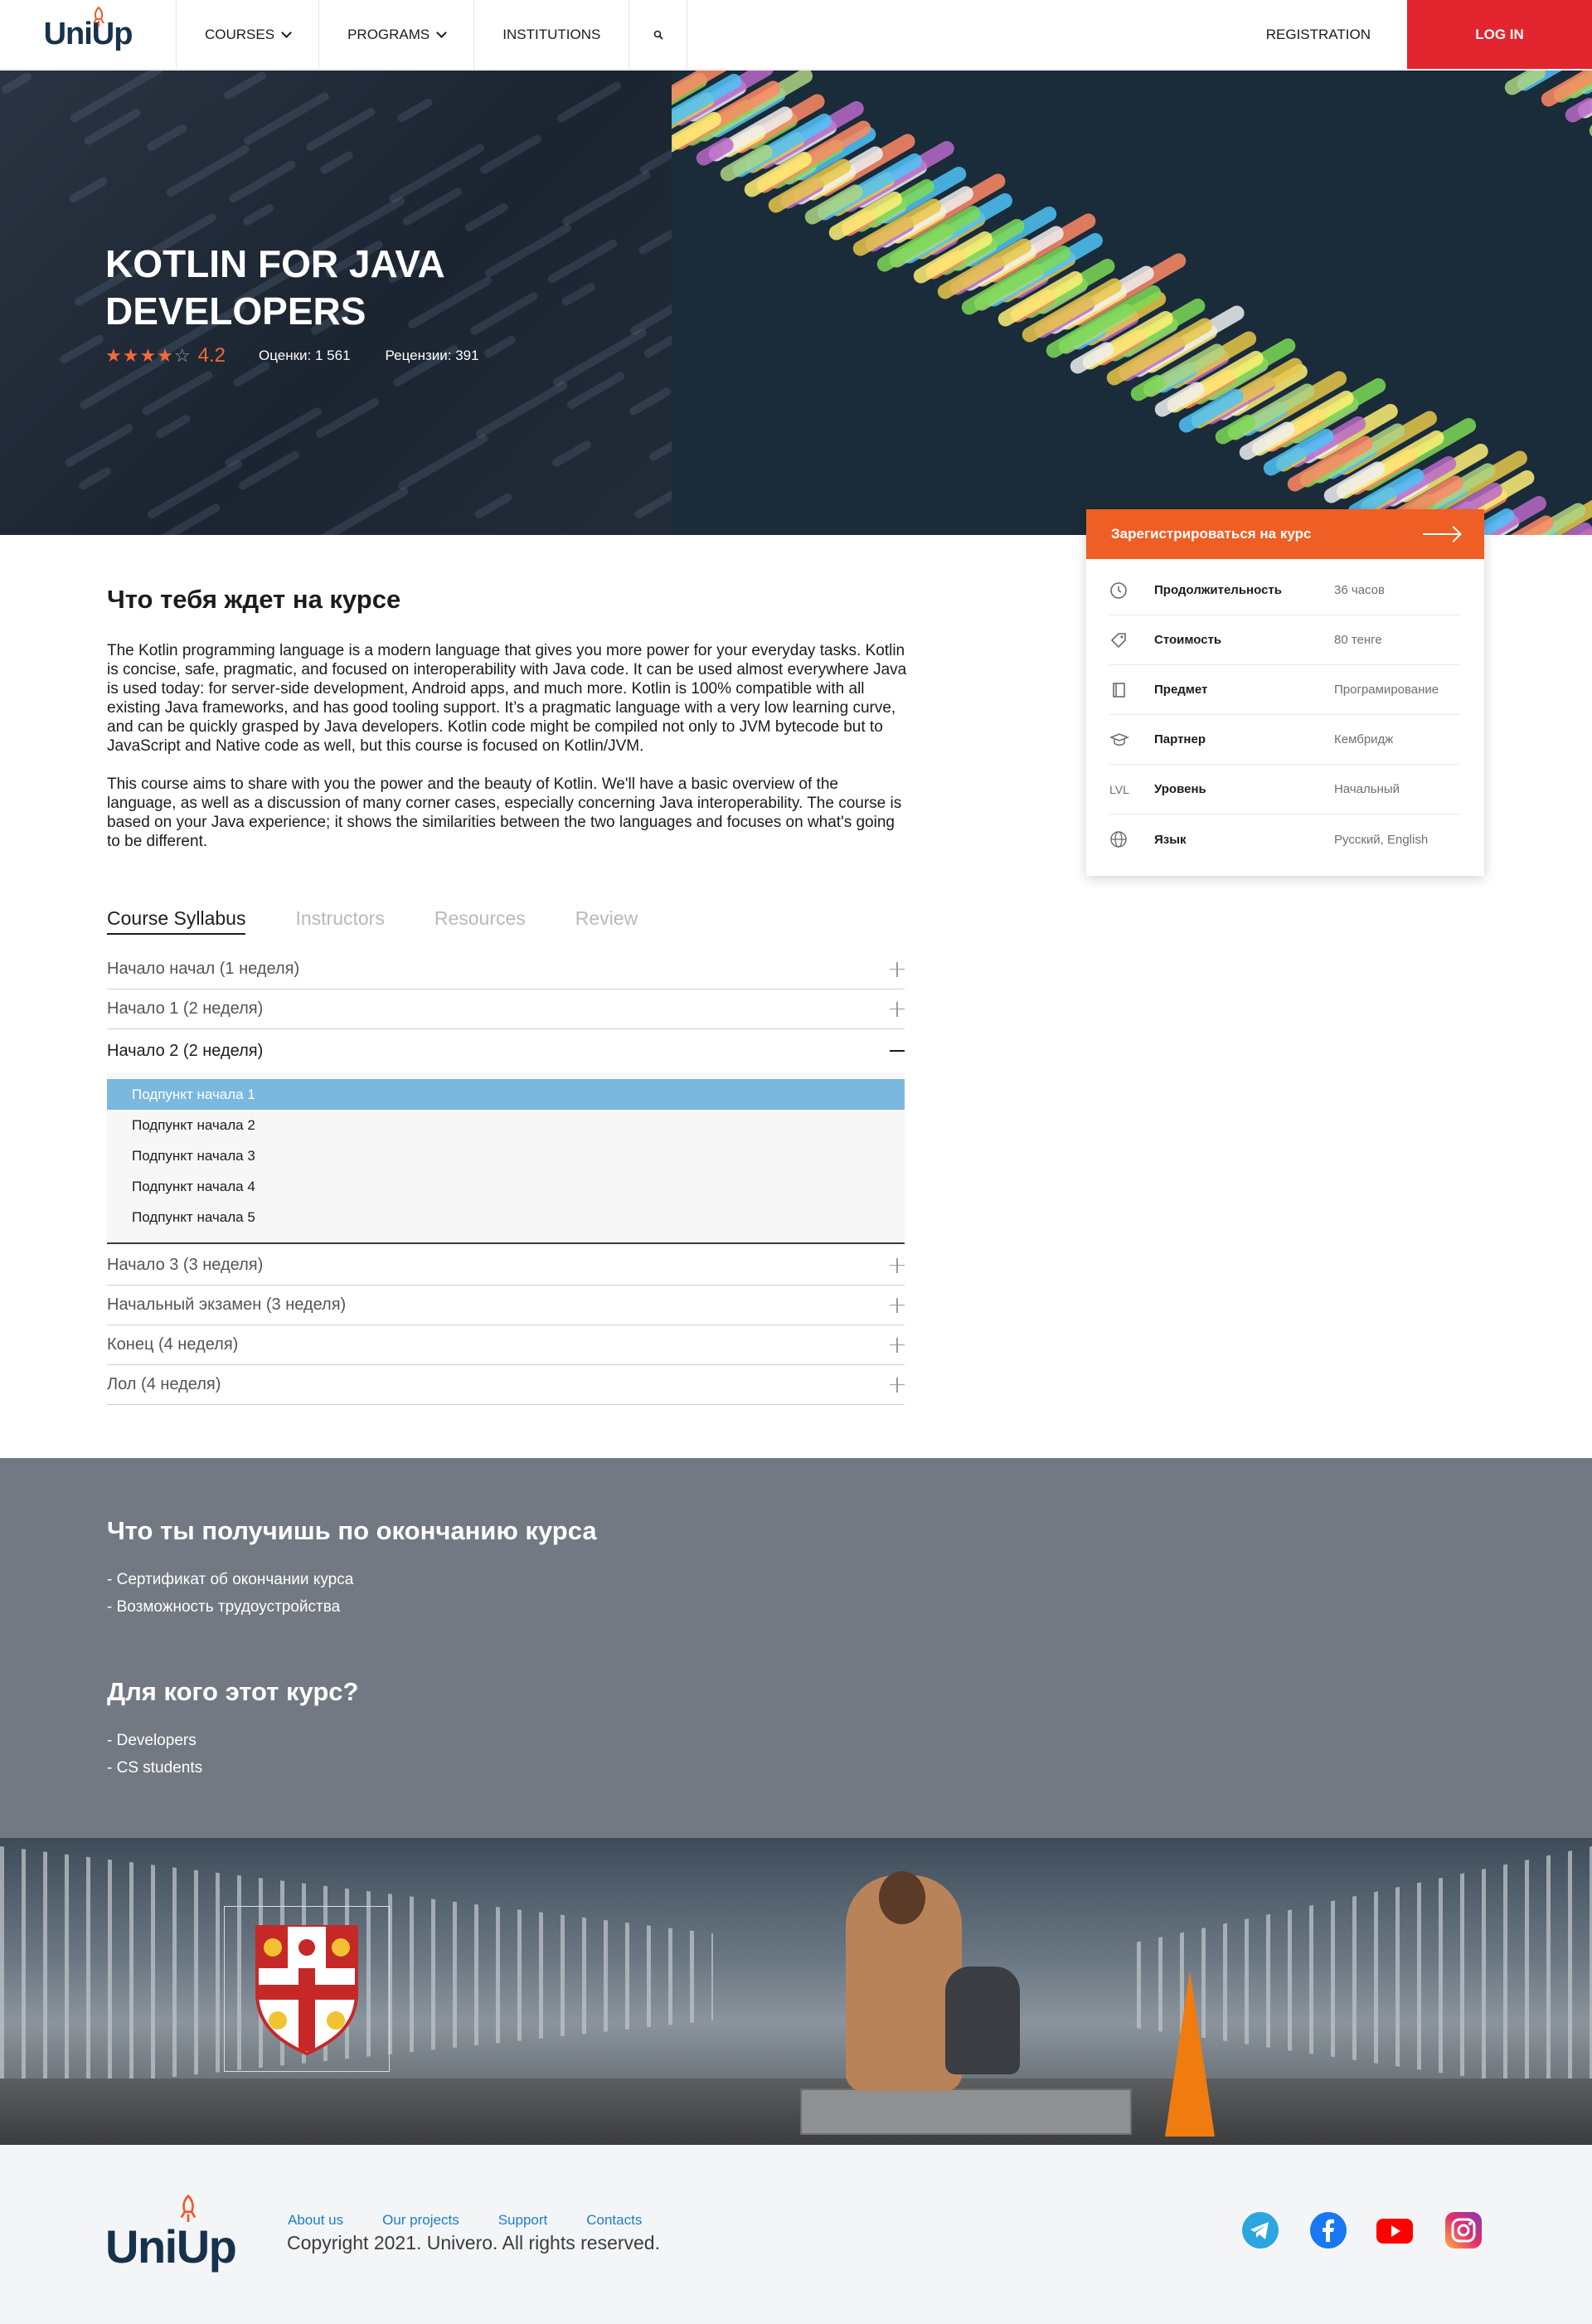 The height and width of the screenshot is (2324, 1592). I want to click on student-head, so click(902, 1897).